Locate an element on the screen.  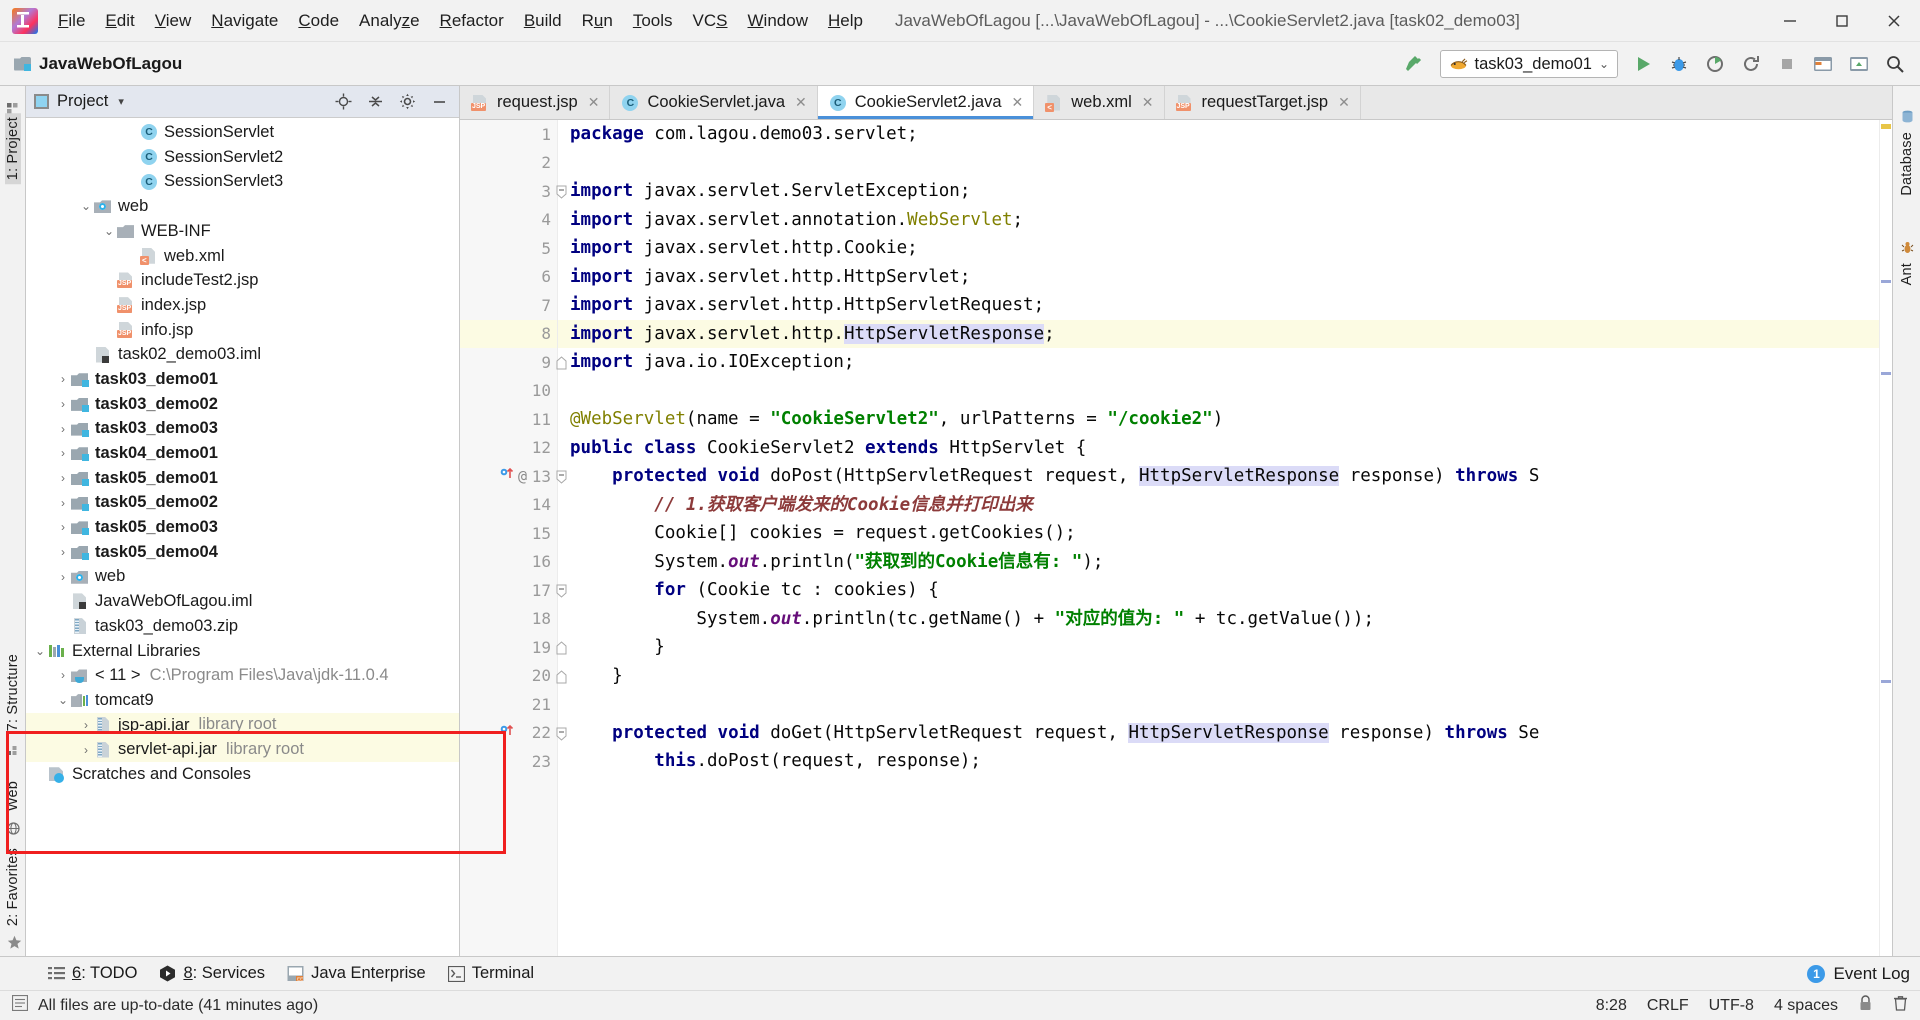
event-log-button: 1 Event Log is located at coordinates (1858, 974).